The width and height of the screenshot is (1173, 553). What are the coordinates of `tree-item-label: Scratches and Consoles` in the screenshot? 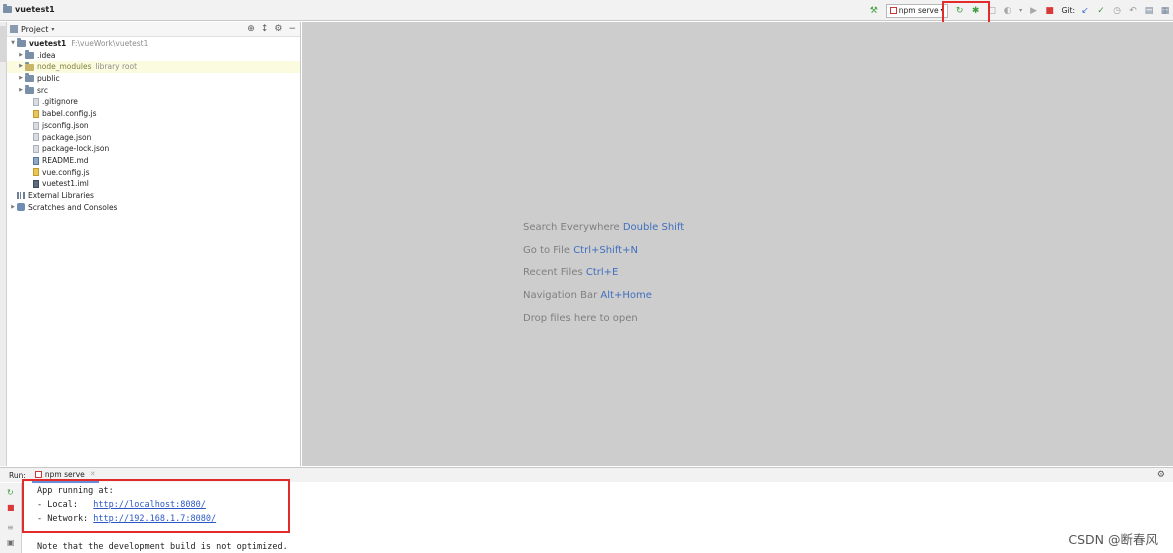 It's located at (73, 207).